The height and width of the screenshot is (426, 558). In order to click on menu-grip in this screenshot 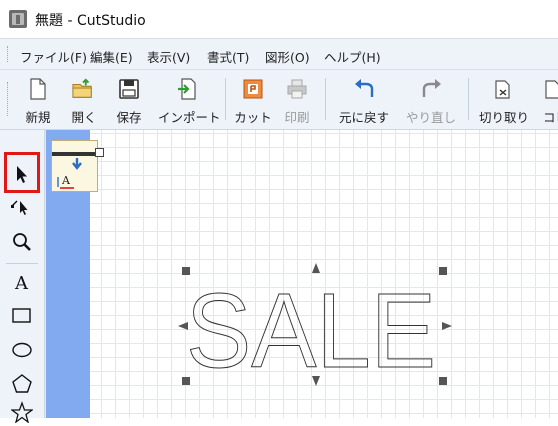, I will do `click(8, 54)`.